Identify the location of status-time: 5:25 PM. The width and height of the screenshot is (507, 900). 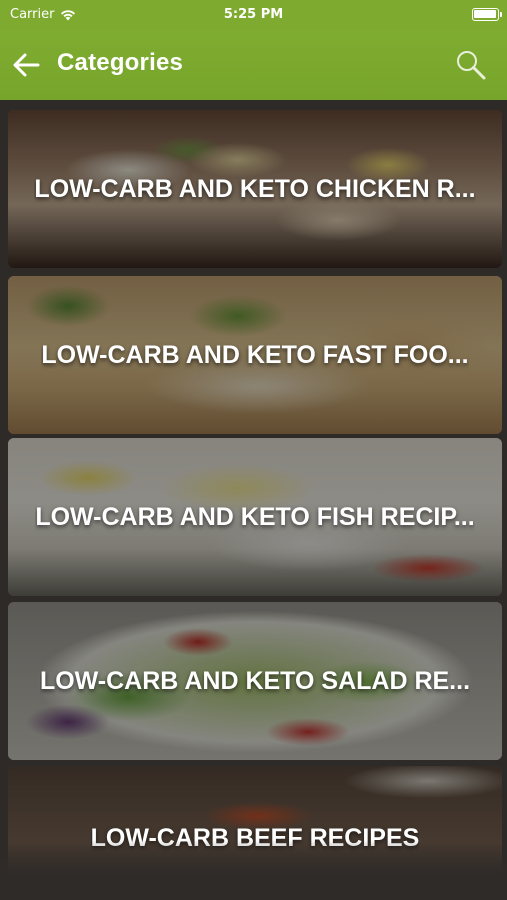
(253, 14).